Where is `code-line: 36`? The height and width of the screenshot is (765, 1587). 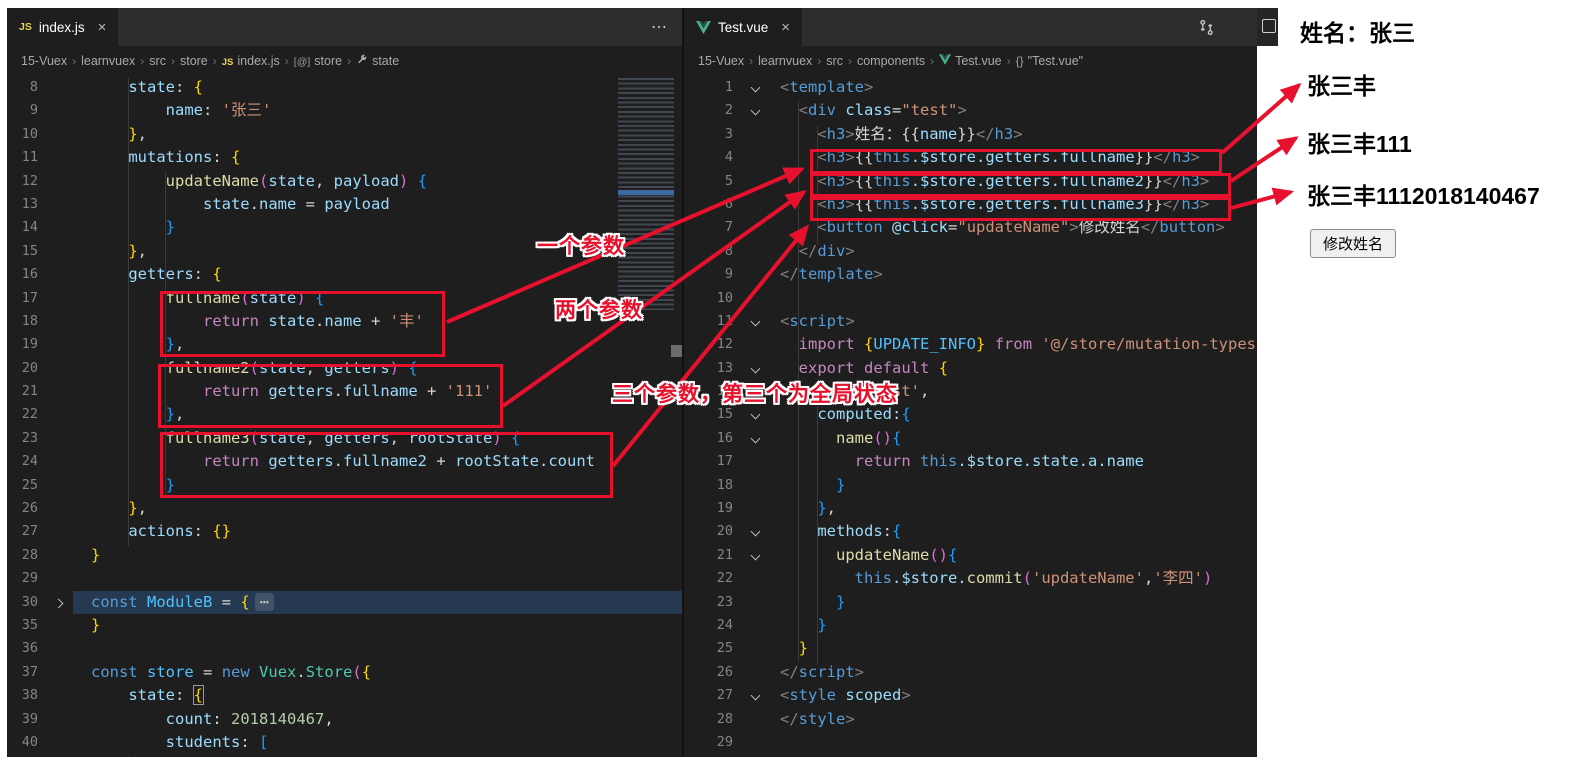
code-line: 36 is located at coordinates (344, 648).